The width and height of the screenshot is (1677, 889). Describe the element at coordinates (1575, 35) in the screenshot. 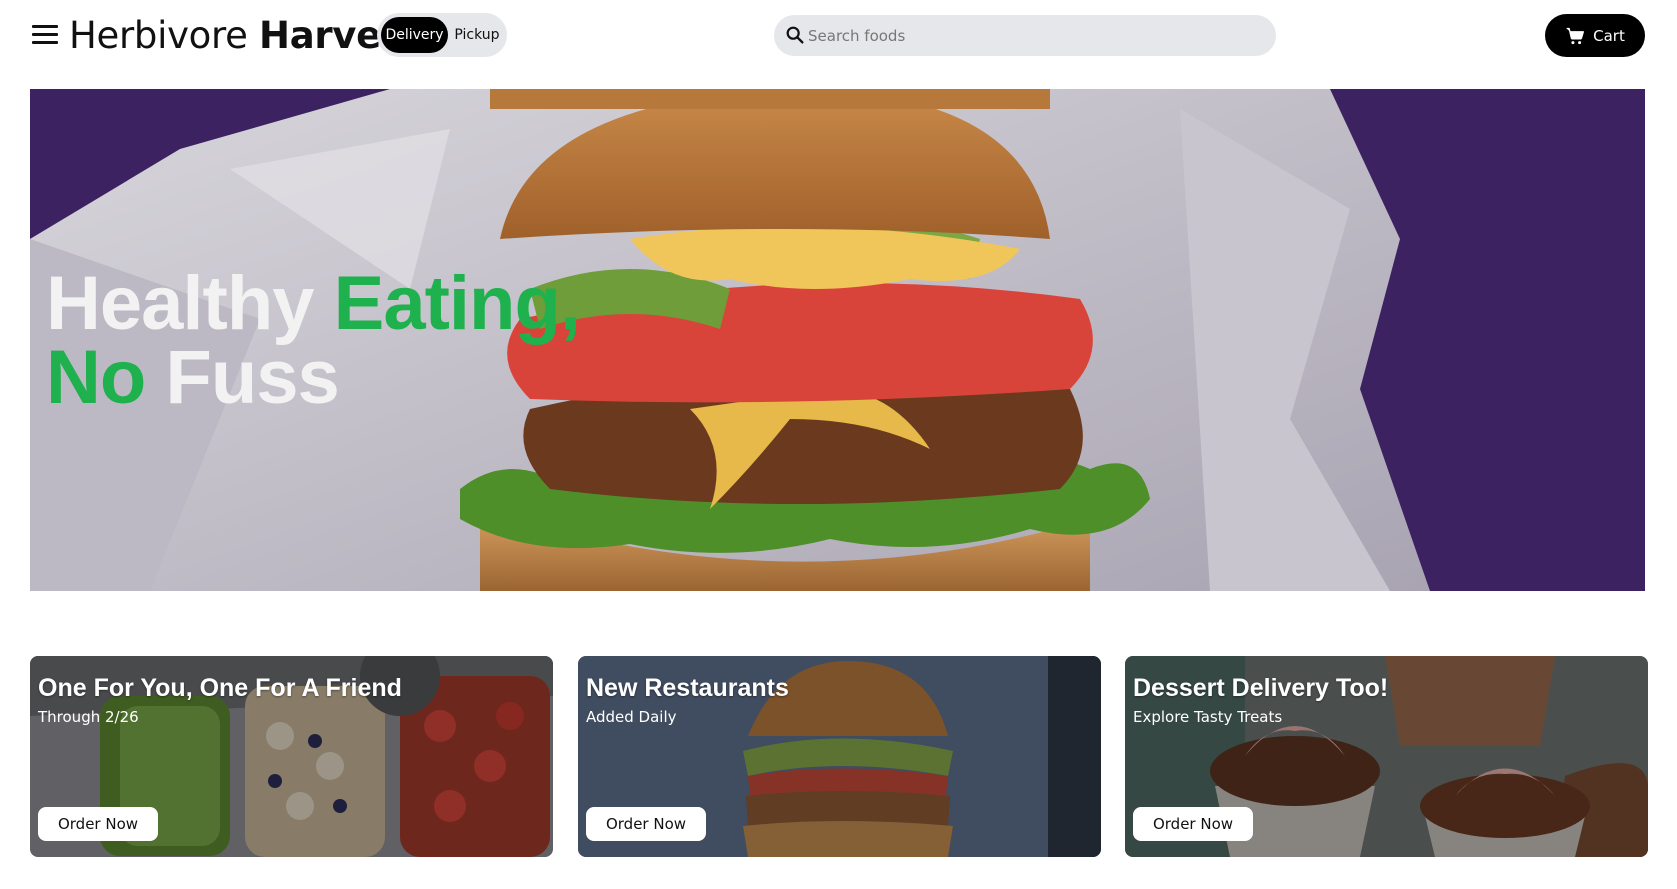

I see `cart-icon` at that location.